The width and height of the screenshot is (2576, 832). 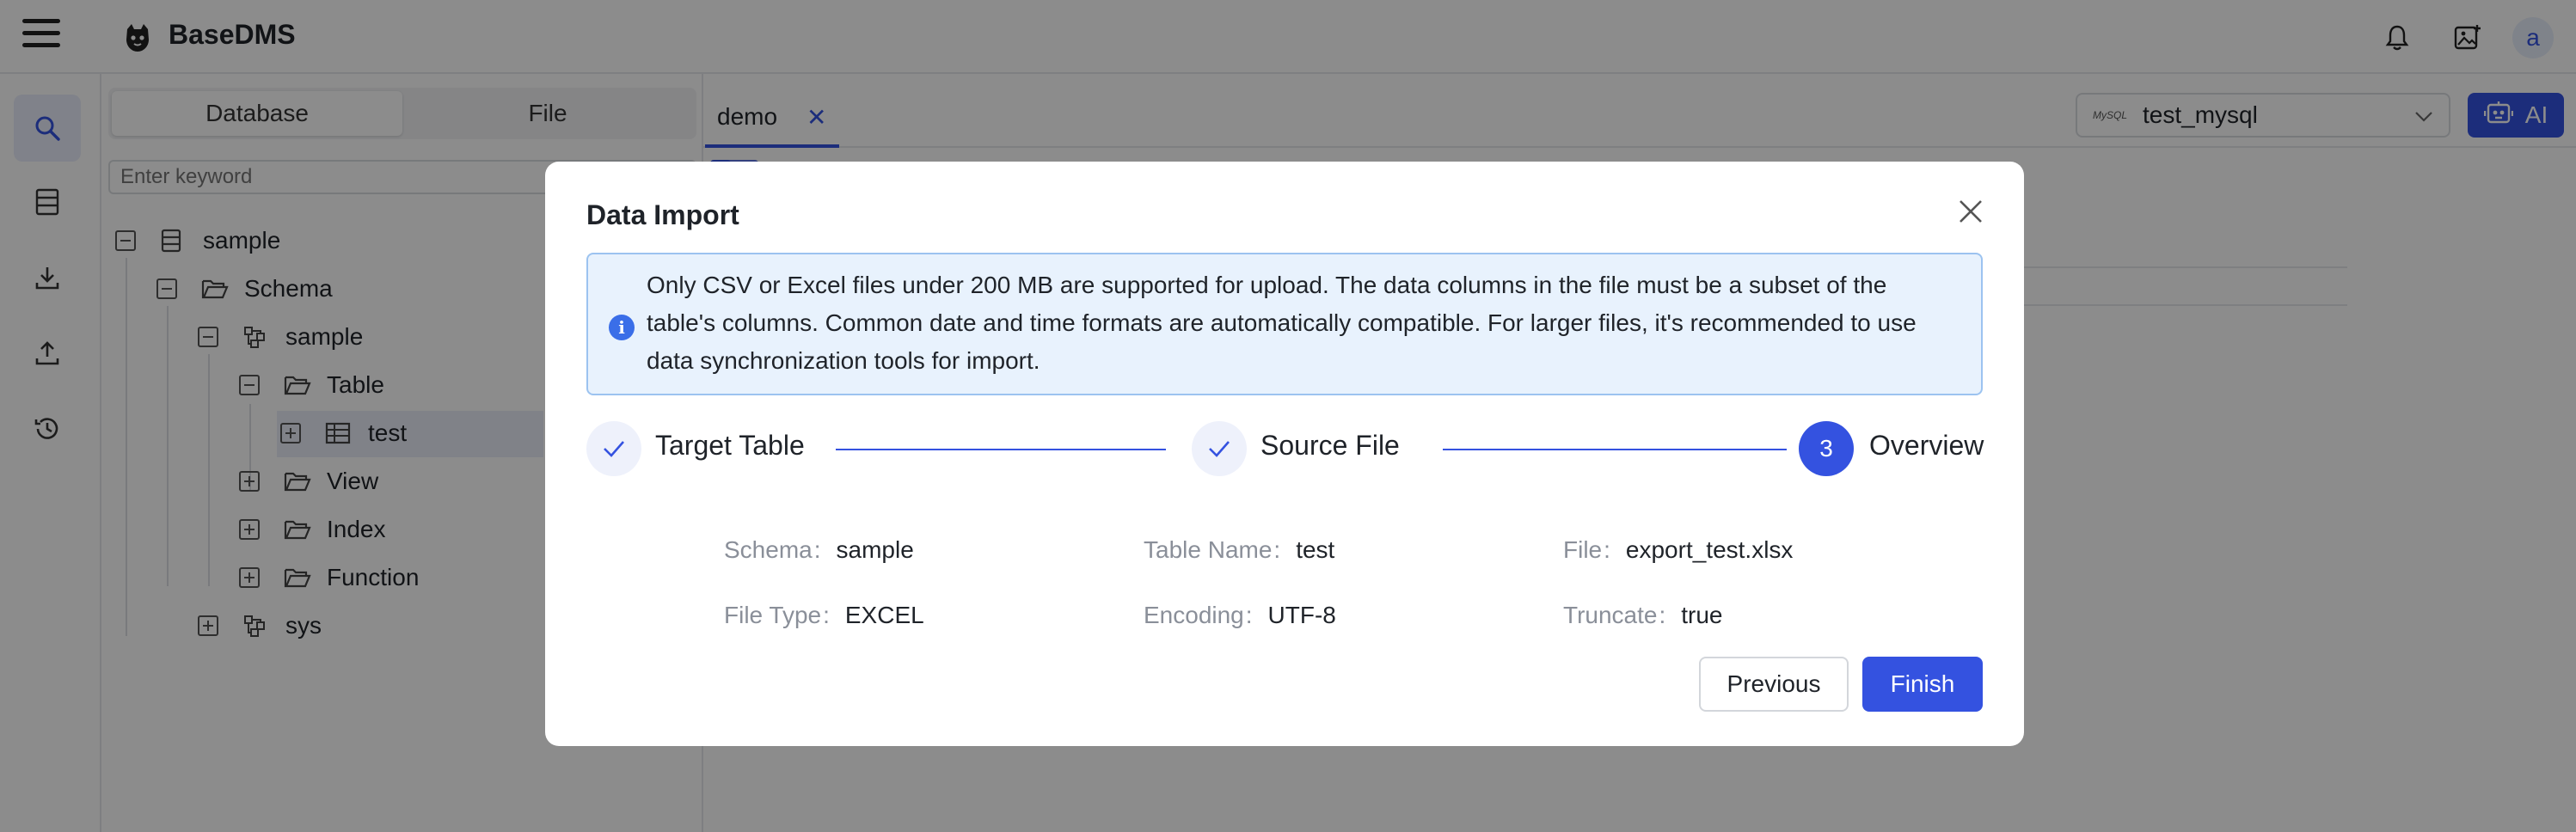 I want to click on summary-value: EXCEL, so click(x=884, y=615).